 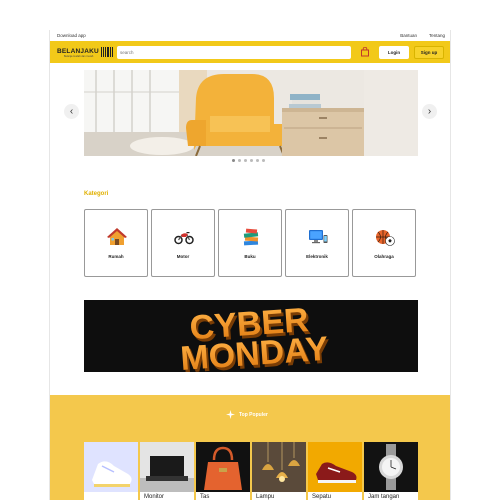 I want to click on product-name: Sepatu, so click(x=322, y=497).